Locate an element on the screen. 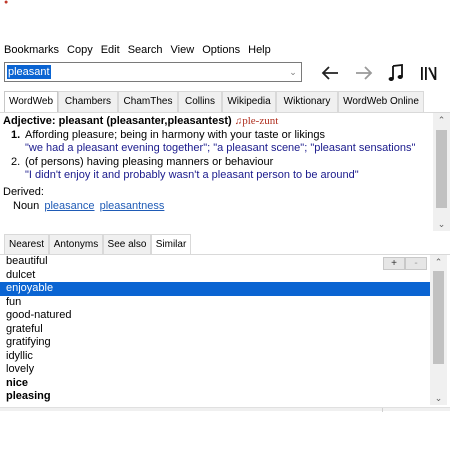 The height and width of the screenshot is (450, 450). list-scrollbar: ⌃ ⌄ is located at coordinates (438, 330).